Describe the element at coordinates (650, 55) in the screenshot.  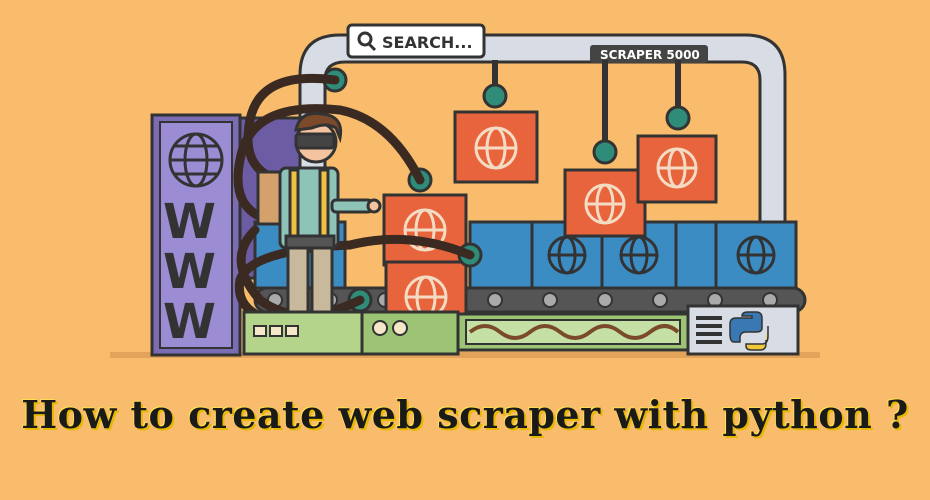
I see `scraper-plate-label: SCRAPER 5000` at that location.